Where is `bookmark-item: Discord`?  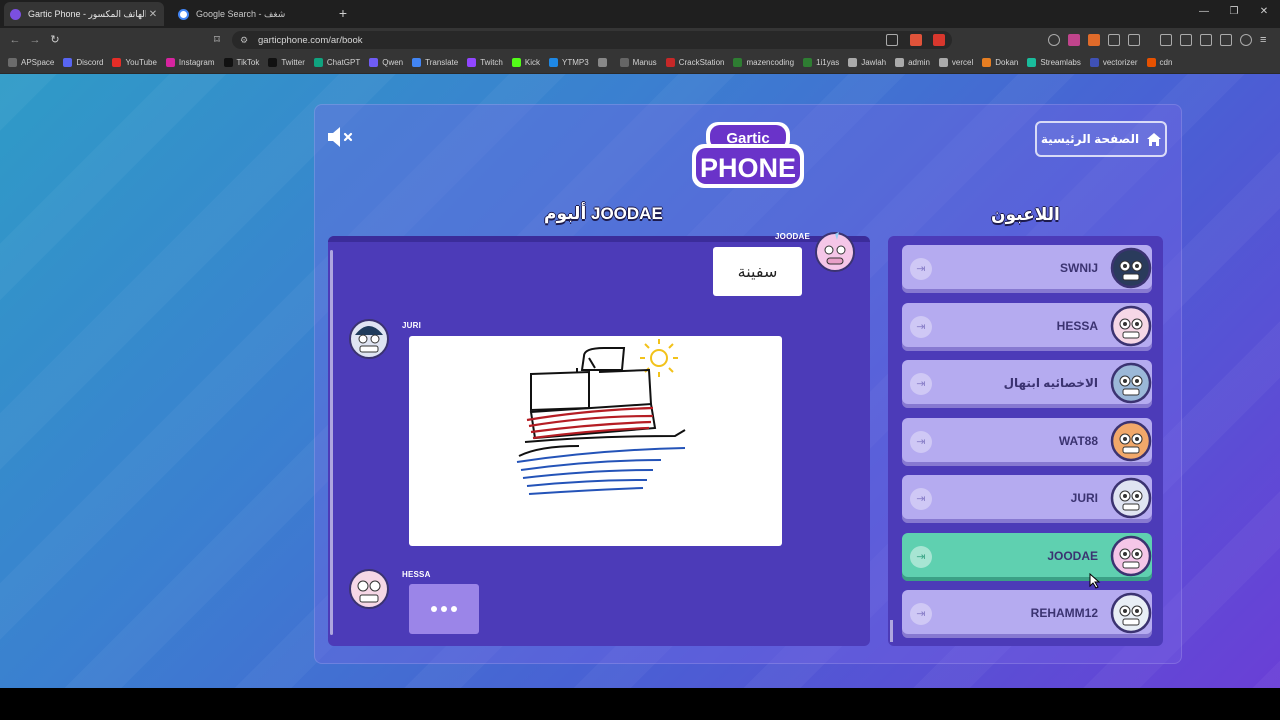
bookmark-item: Discord is located at coordinates (83, 62).